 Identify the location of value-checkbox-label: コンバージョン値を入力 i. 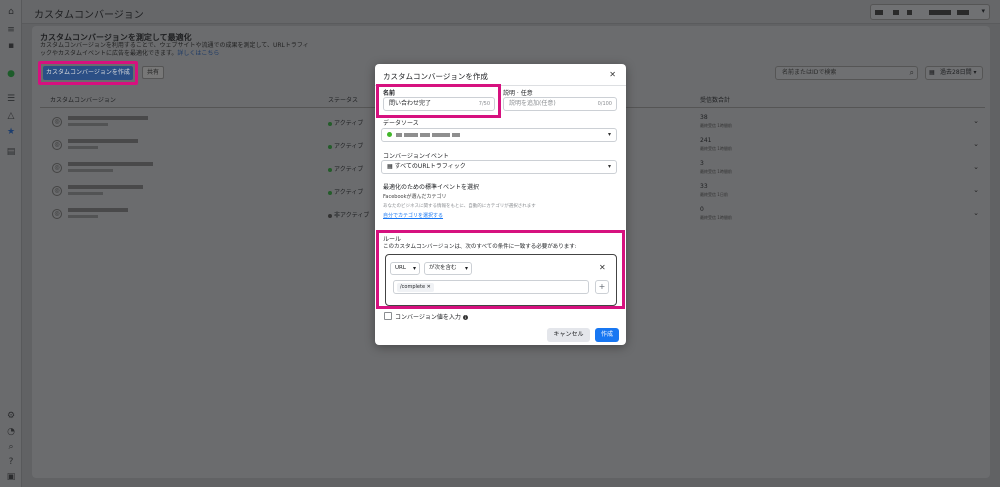
(431, 317).